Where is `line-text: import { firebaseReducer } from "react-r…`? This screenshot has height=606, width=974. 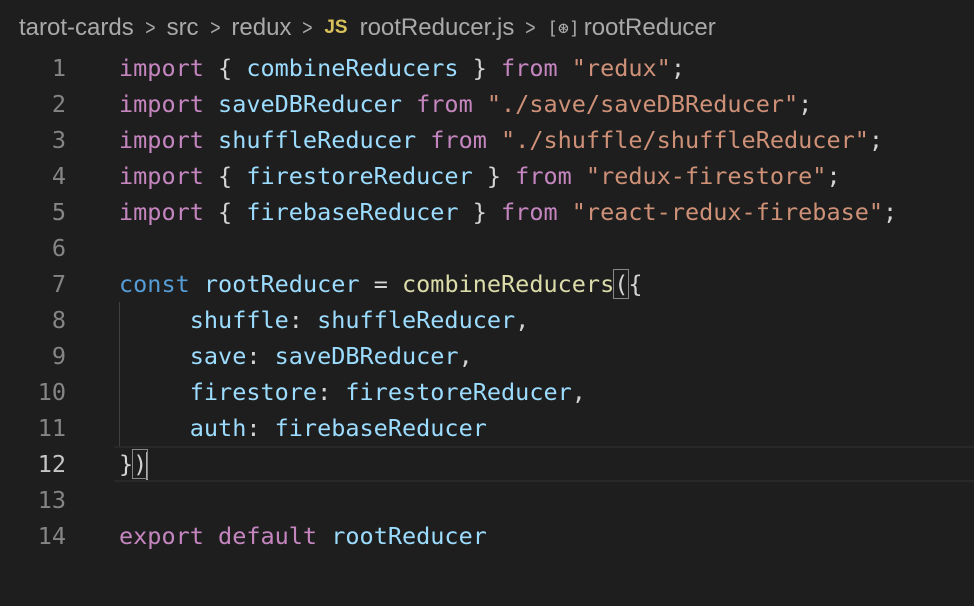 line-text: import { firebaseReducer } from "react-r… is located at coordinates (508, 212).